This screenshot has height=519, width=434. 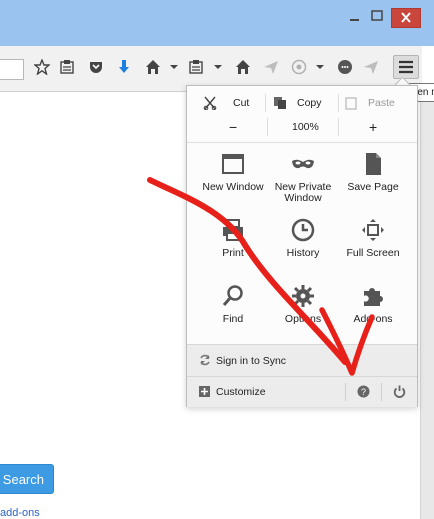 What do you see at coordinates (241, 103) in the screenshot?
I see `cut-button: Cut` at bounding box center [241, 103].